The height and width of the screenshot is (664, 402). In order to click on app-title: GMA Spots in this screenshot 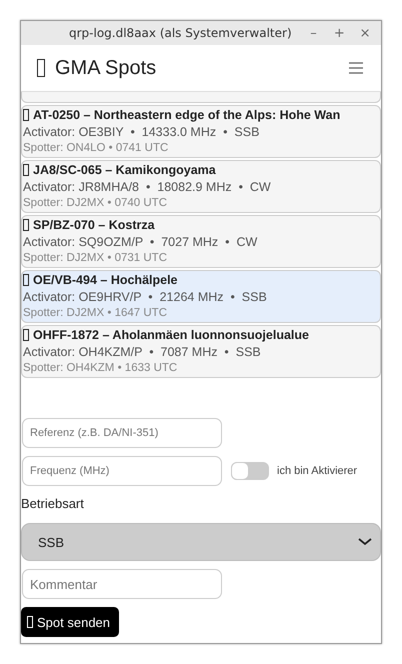, I will do `click(105, 68)`.